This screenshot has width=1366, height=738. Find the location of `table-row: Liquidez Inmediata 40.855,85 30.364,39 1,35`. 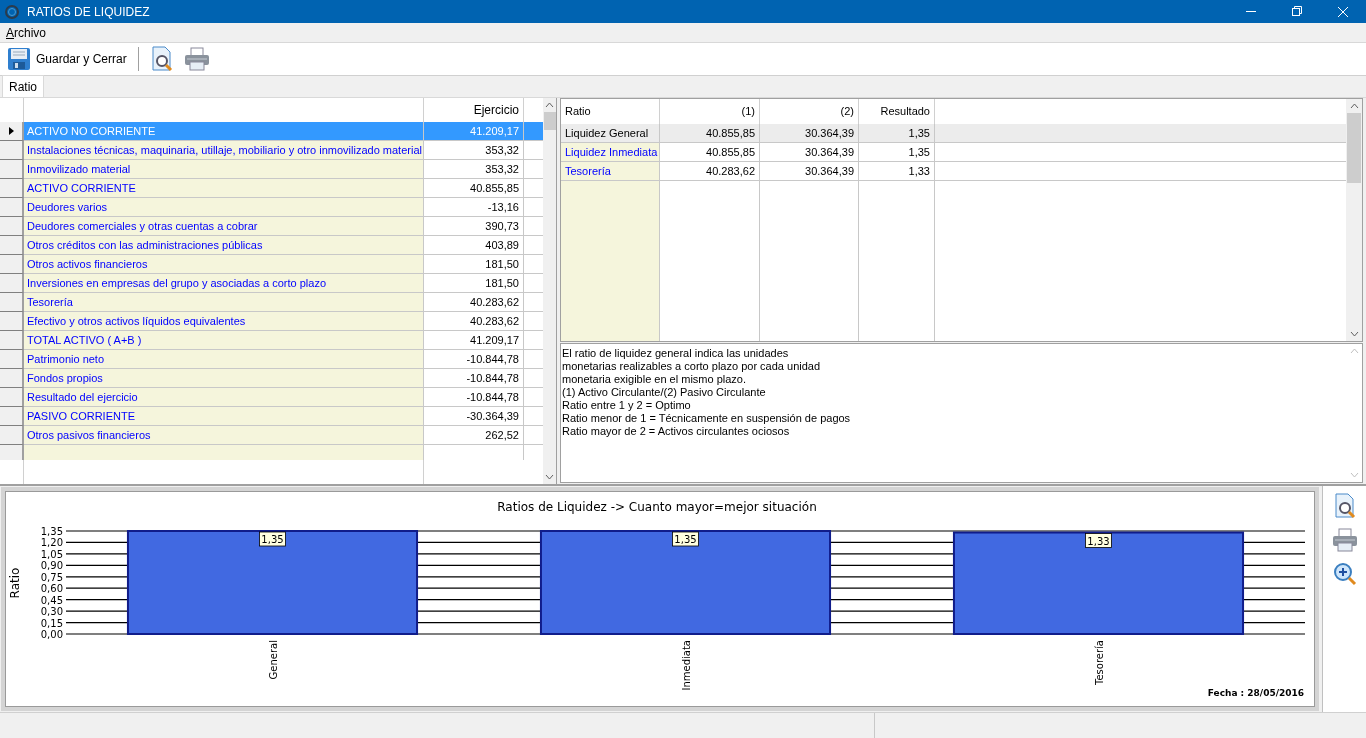

table-row: Liquidez Inmediata 40.855,85 30.364,39 1,35 is located at coordinates (953, 152).